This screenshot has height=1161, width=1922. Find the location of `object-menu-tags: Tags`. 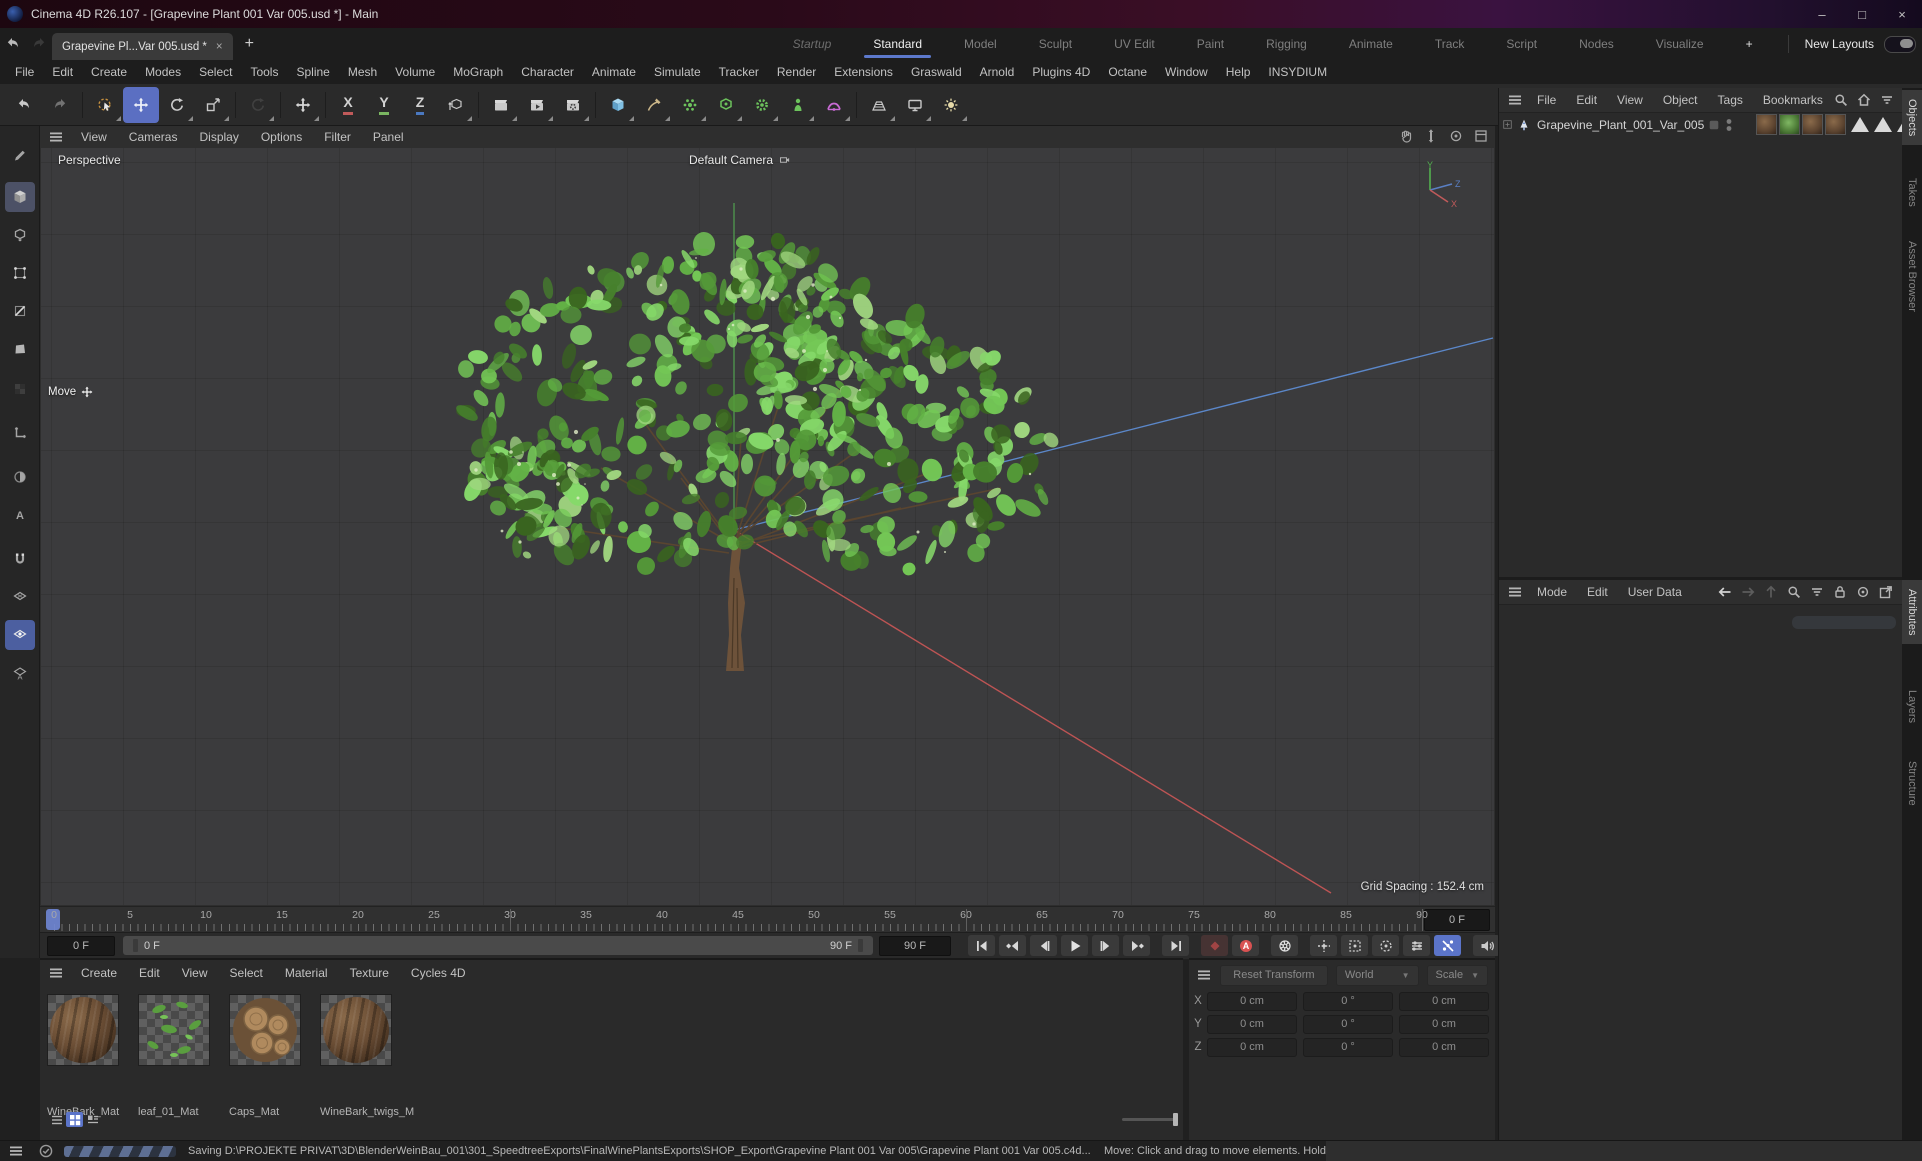

object-menu-tags: Tags is located at coordinates (1730, 100).